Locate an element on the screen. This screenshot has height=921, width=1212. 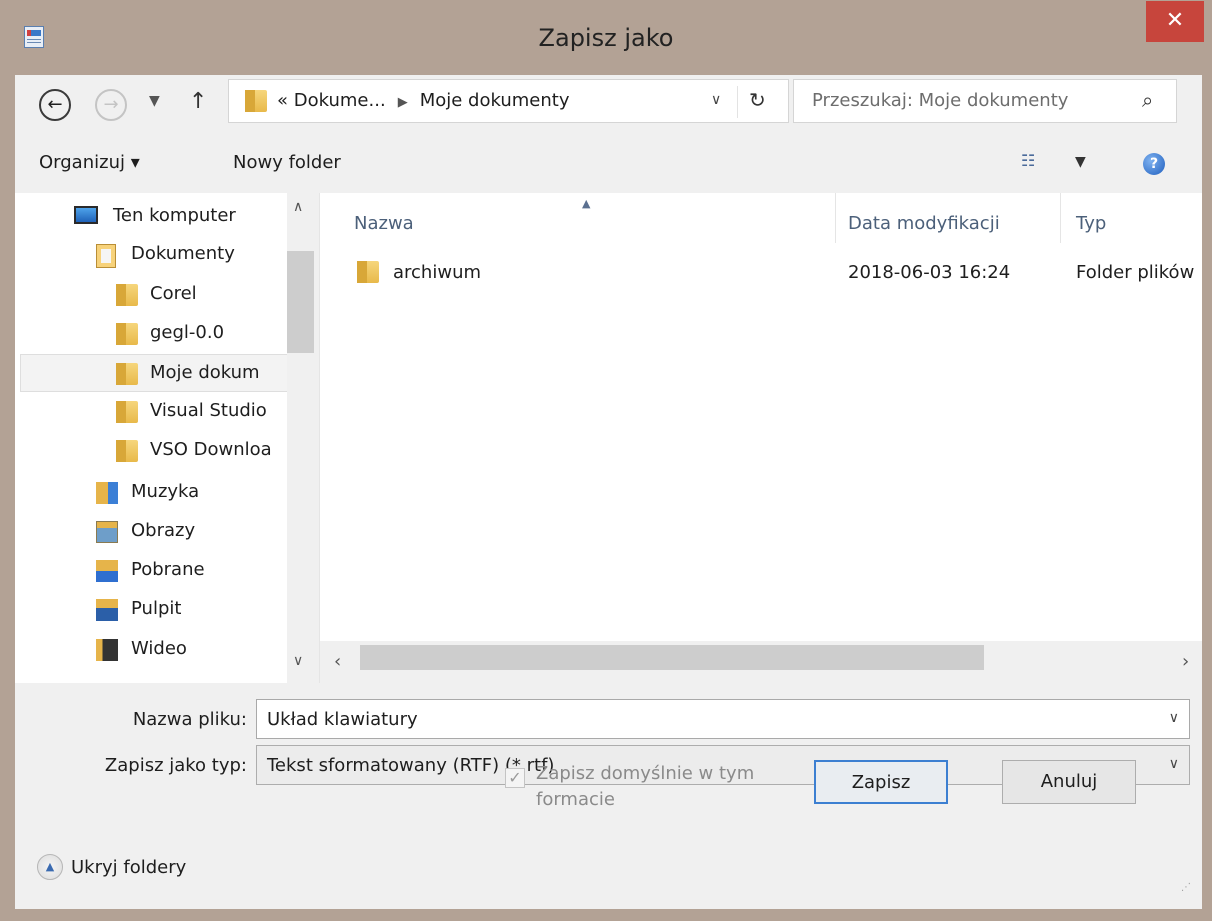
filename-field: Układ klawiatury ∨ is located at coordinates (723, 719).